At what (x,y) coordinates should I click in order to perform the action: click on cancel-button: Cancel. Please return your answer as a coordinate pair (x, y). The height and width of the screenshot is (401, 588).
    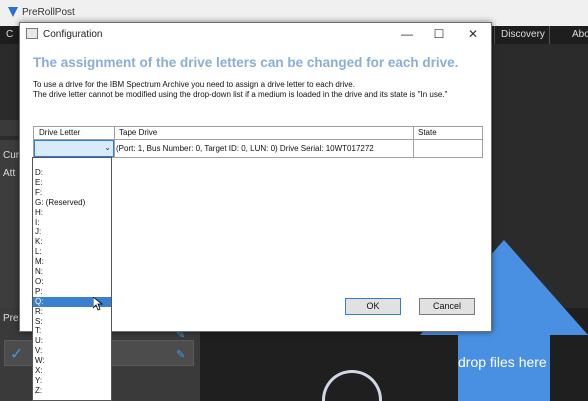
    Looking at the image, I should click on (447, 306).